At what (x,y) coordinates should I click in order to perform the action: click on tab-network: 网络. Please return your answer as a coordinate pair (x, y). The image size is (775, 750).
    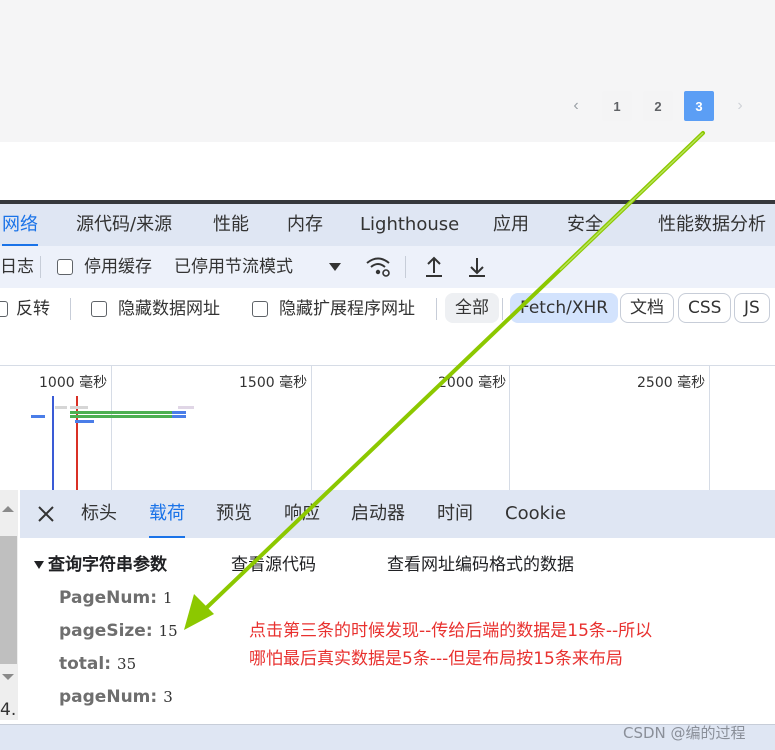
    Looking at the image, I should click on (20, 225).